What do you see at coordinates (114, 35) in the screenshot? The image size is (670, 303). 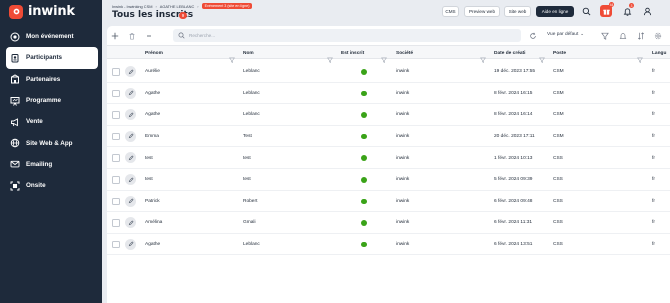 I see `add-icon` at bounding box center [114, 35].